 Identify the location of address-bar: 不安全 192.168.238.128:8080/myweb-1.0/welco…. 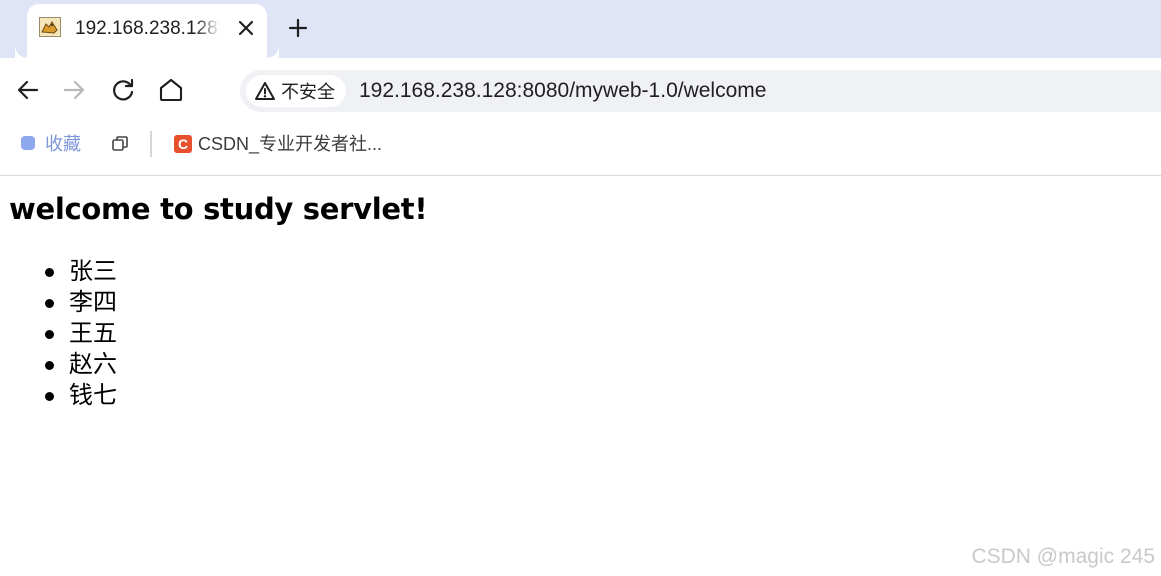
(700, 91).